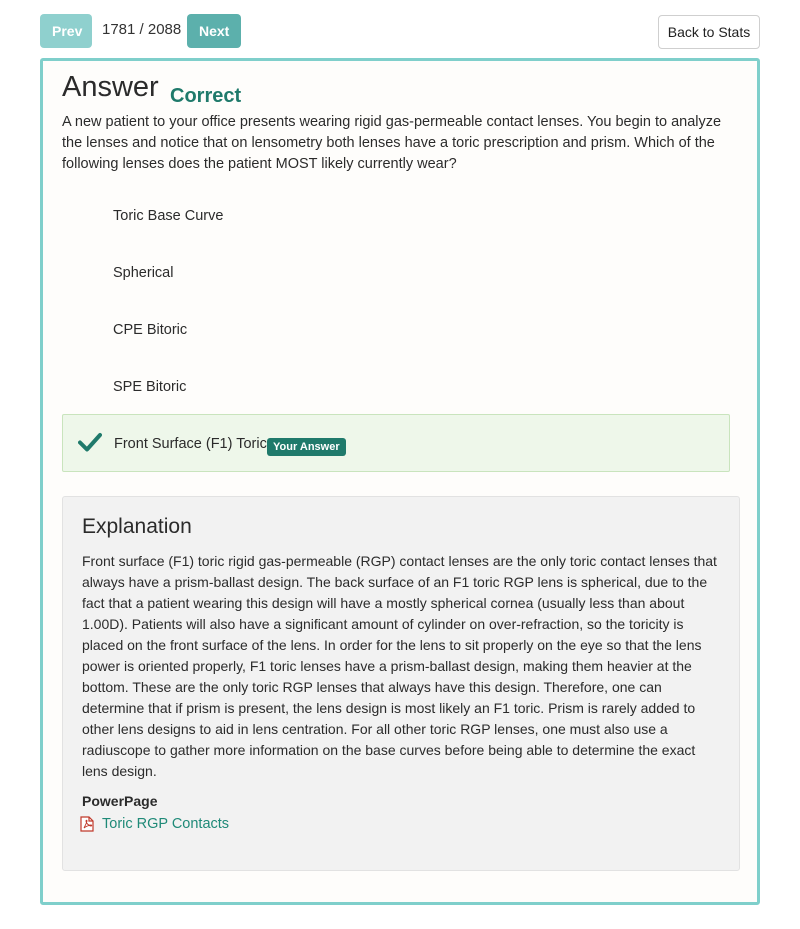  Describe the element at coordinates (87, 824) in the screenshot. I see `pdf-icon` at that location.